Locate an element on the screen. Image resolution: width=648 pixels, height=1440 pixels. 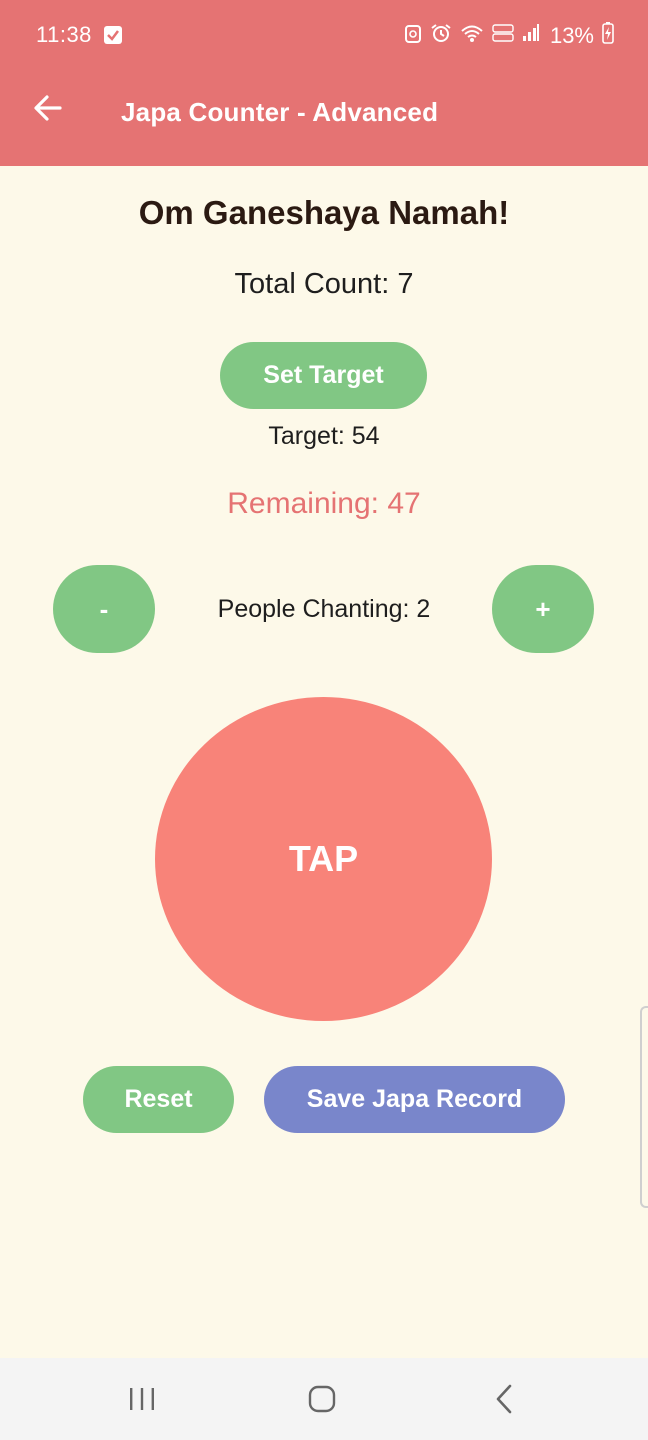
recycle-icon is located at coordinates (413, 36).